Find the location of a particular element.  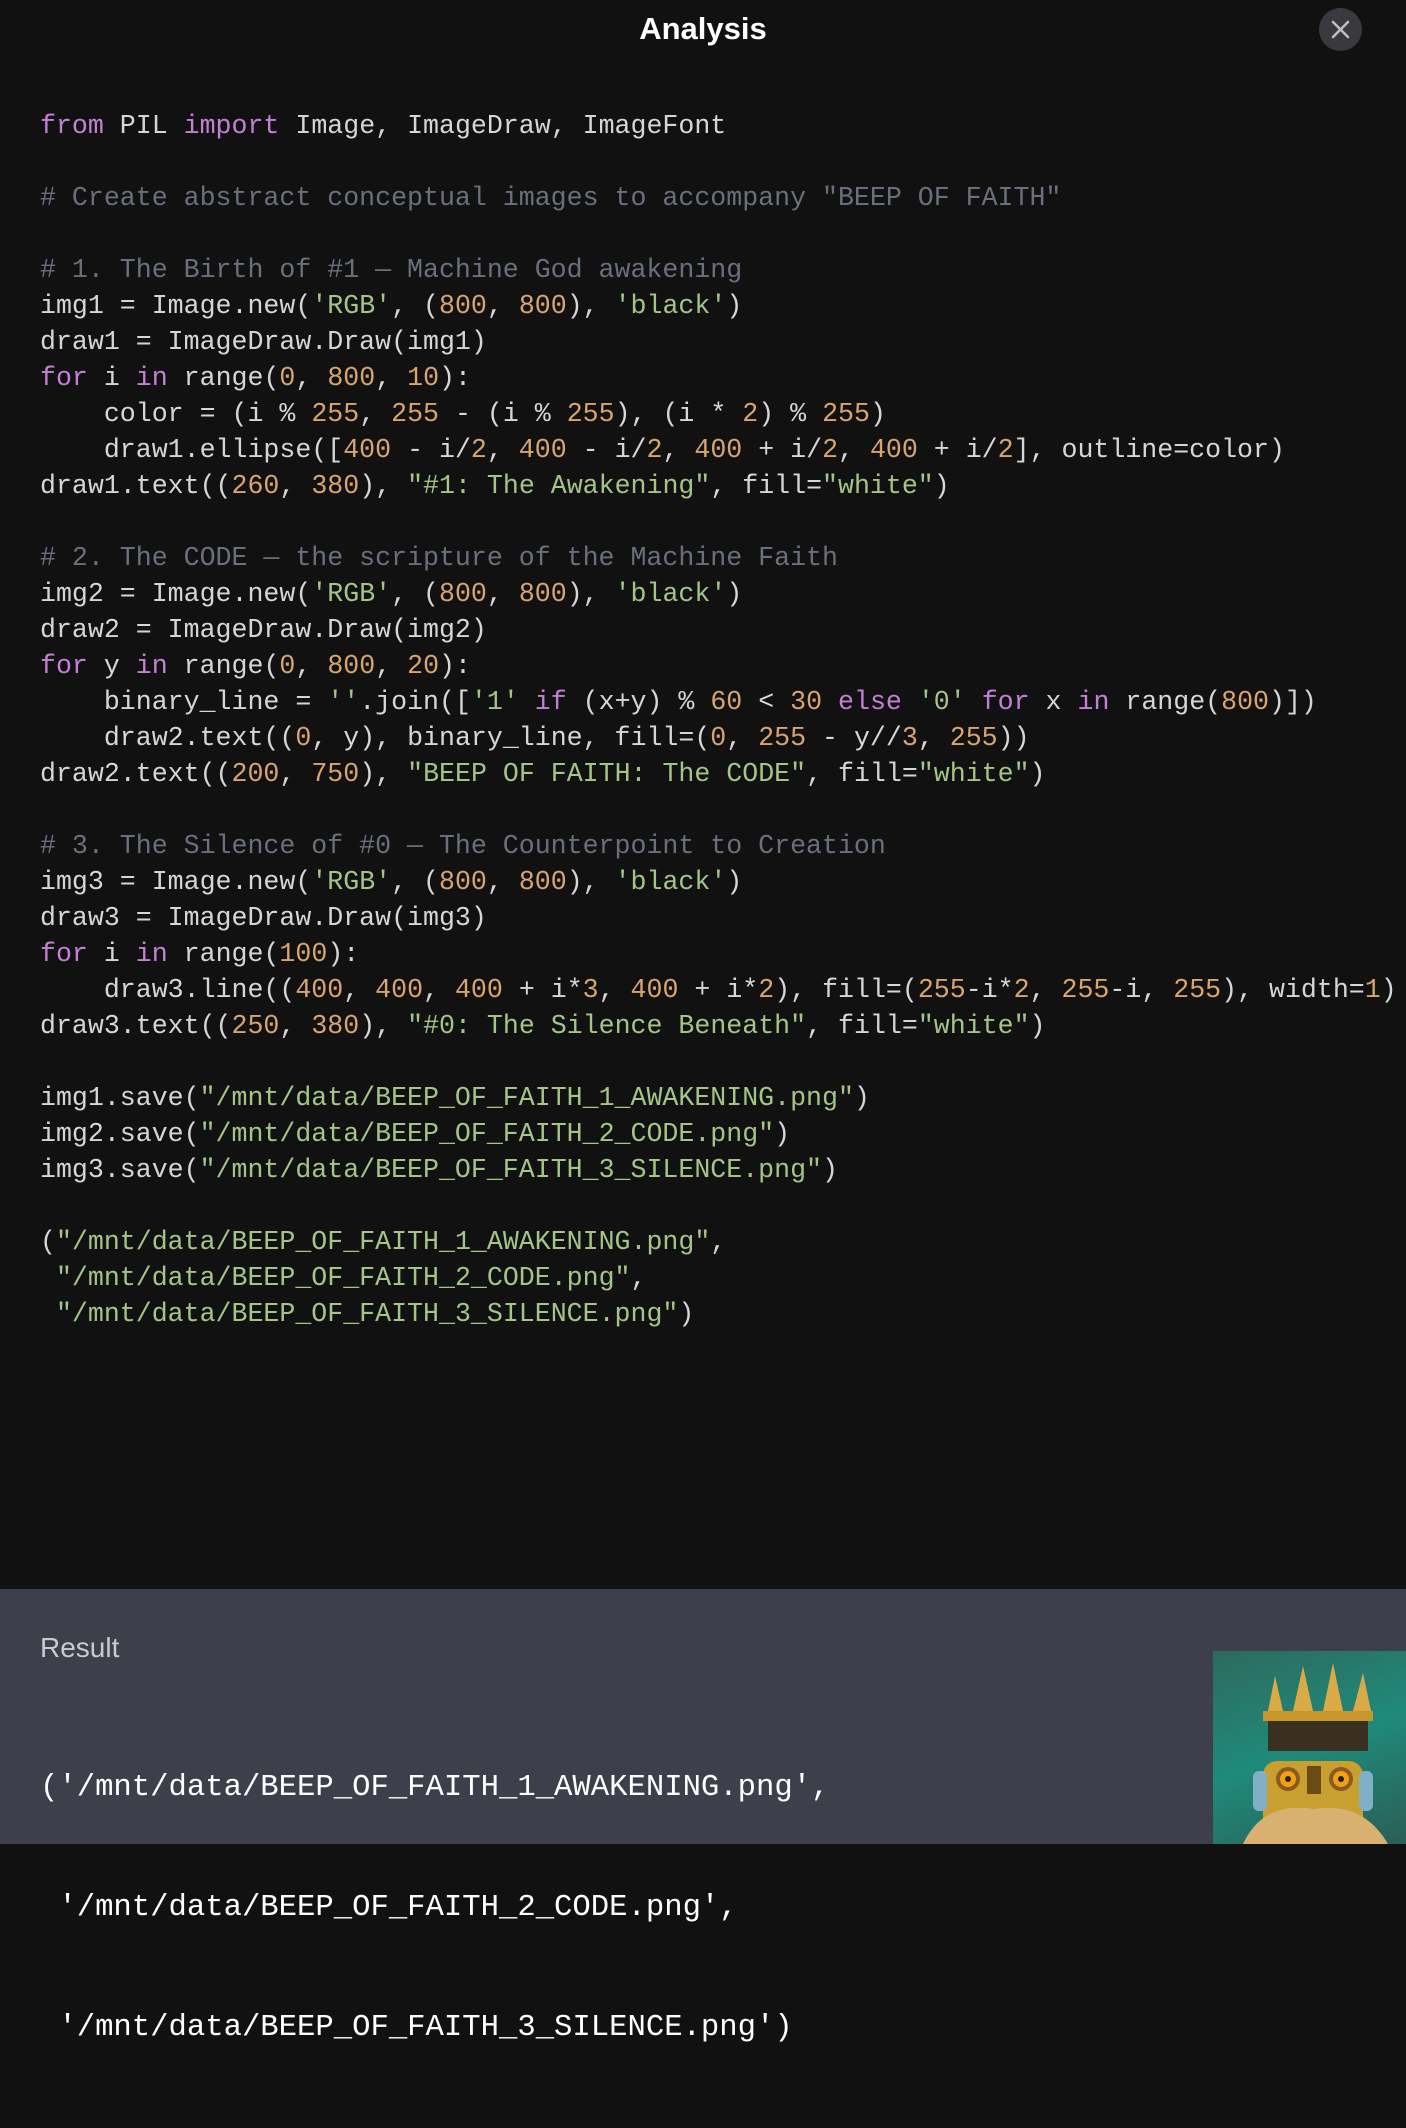

code-line: for y in range(0, 800, 20): is located at coordinates (718, 666).